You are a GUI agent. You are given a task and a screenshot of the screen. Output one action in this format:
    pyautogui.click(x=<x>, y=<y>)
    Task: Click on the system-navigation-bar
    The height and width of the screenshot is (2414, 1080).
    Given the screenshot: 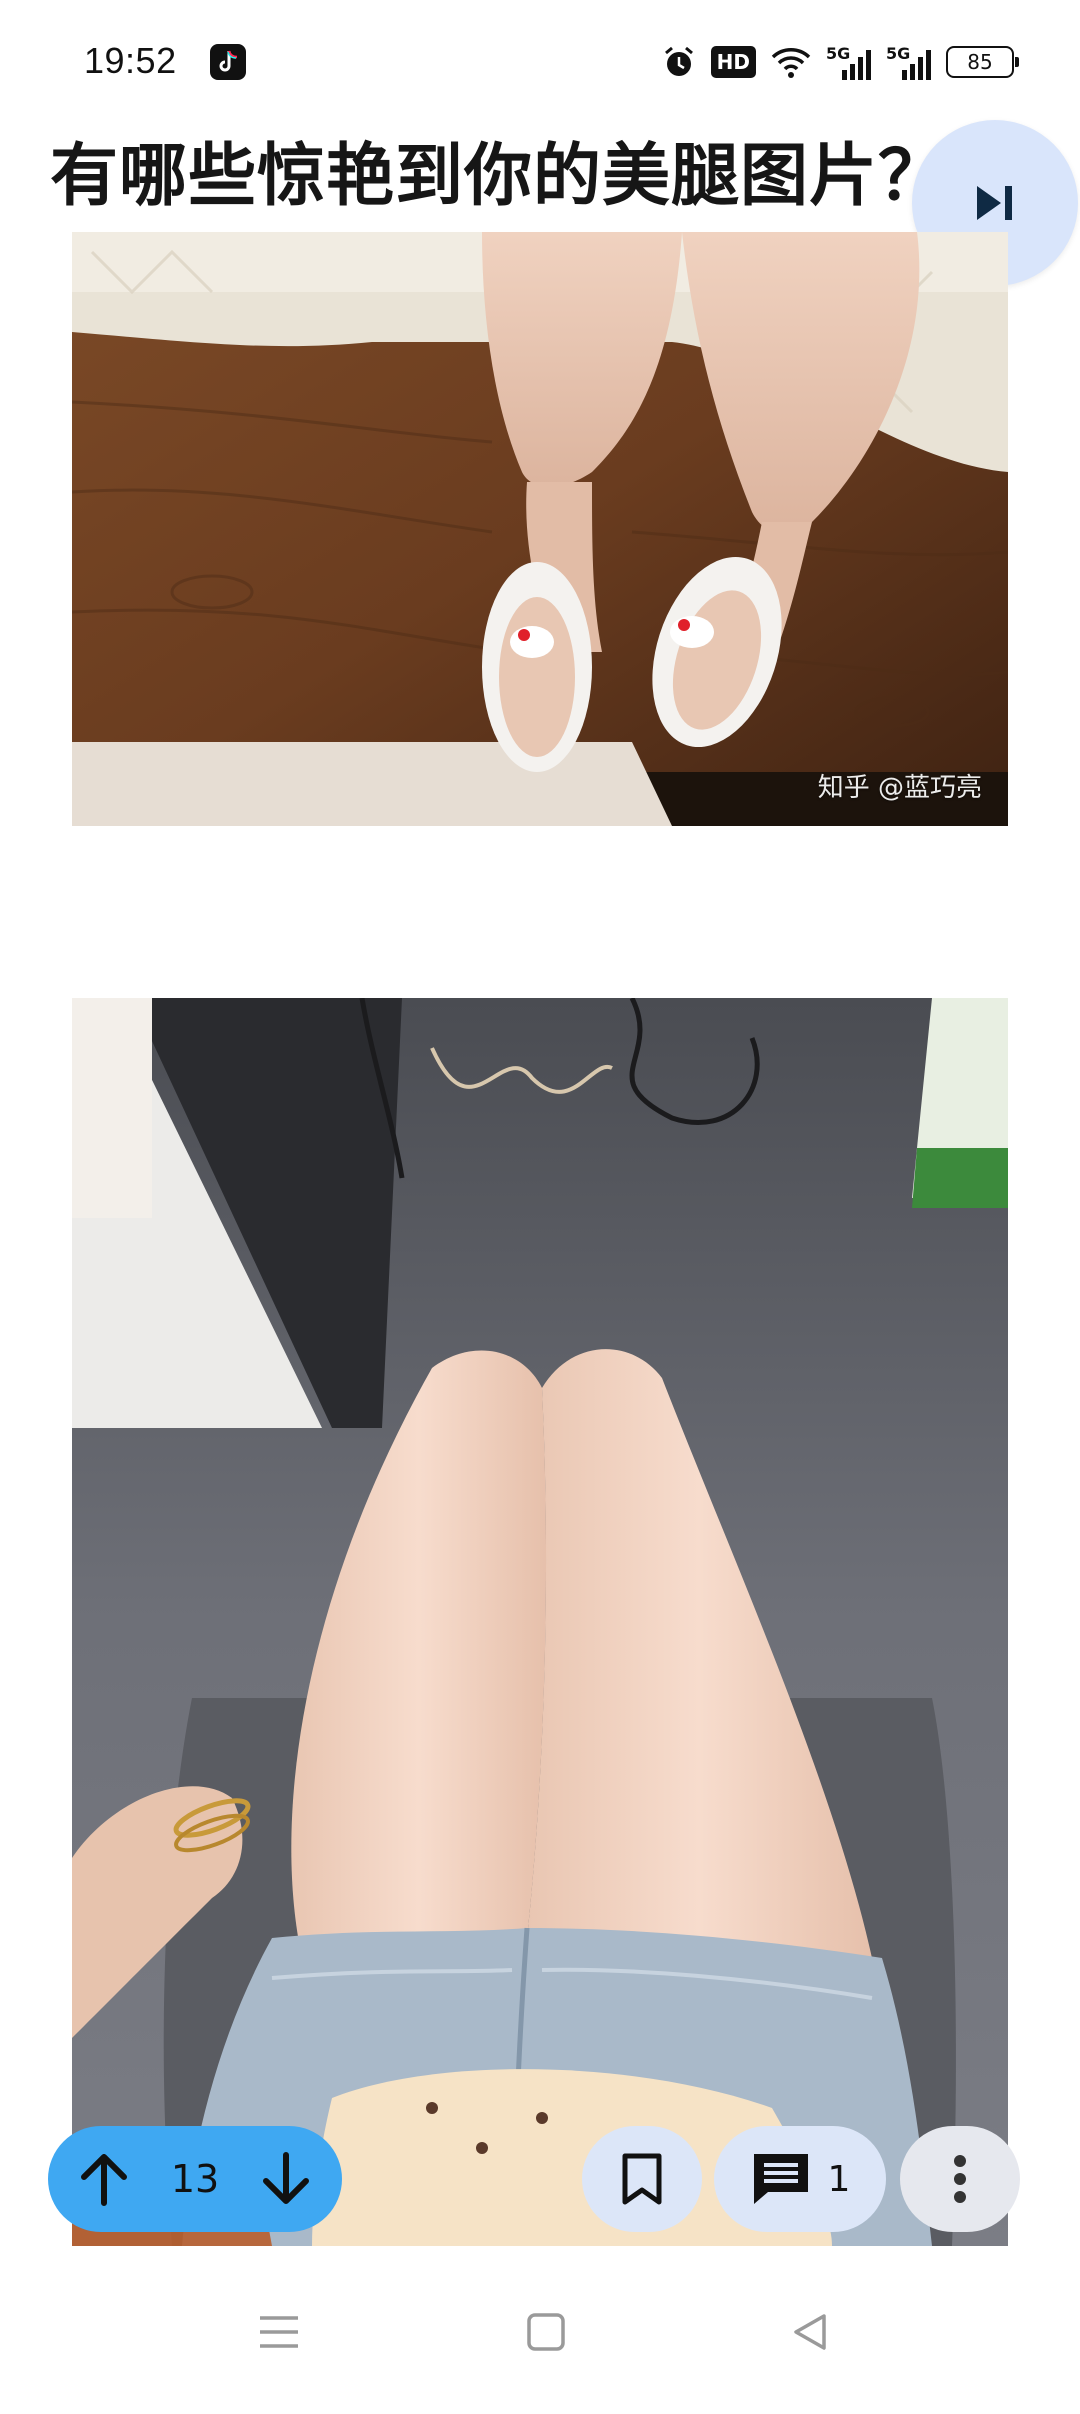 What is the action you would take?
    pyautogui.click(x=540, y=2337)
    